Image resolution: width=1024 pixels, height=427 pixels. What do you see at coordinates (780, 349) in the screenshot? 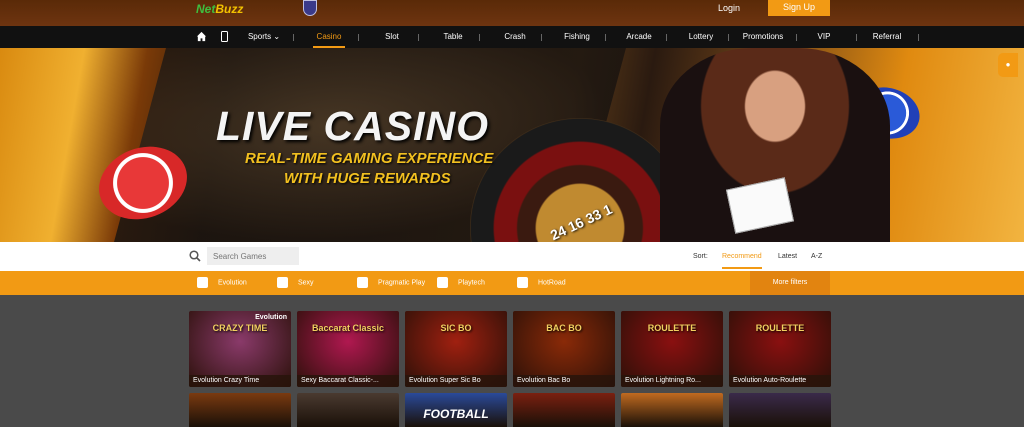
I see `game-tile: ROULETTE Evolution Auto-Roulette` at bounding box center [780, 349].